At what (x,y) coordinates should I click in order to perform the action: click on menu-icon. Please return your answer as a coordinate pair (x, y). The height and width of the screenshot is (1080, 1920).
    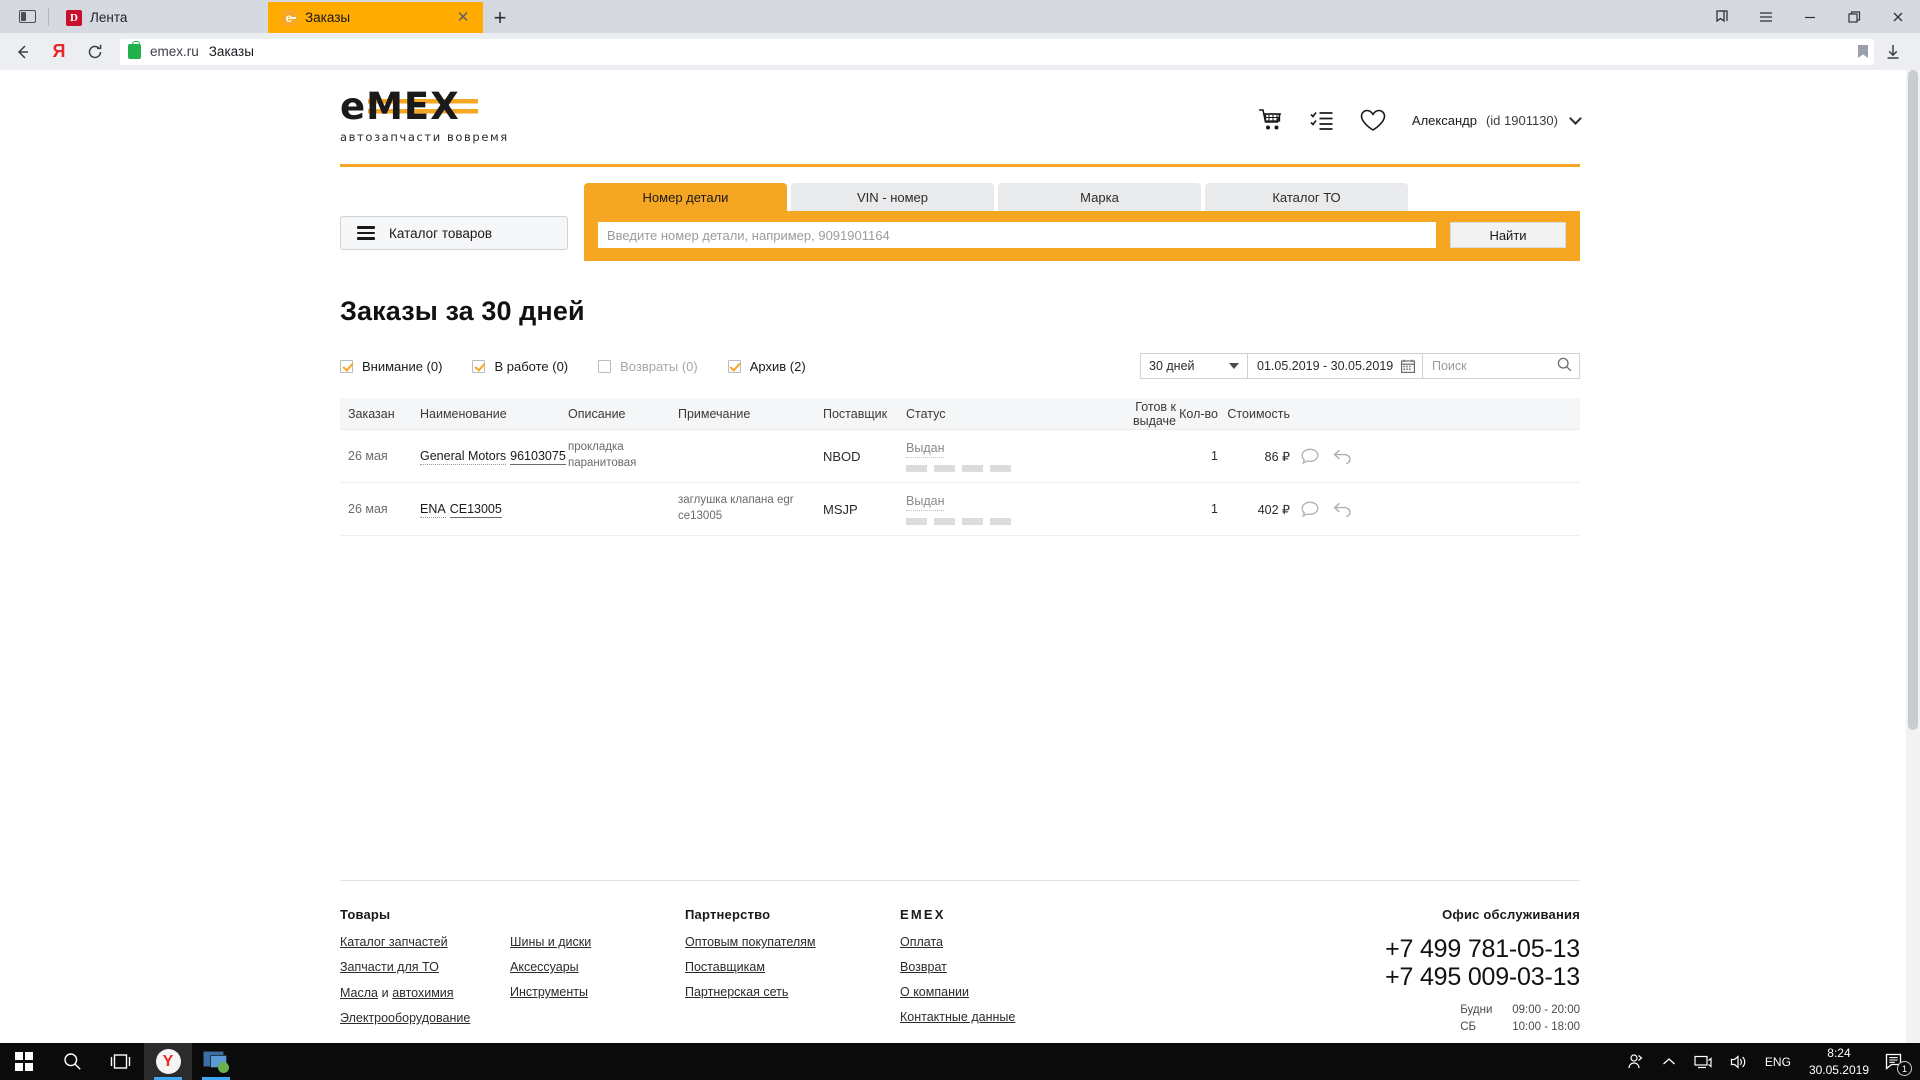
    Looking at the image, I should click on (1766, 16).